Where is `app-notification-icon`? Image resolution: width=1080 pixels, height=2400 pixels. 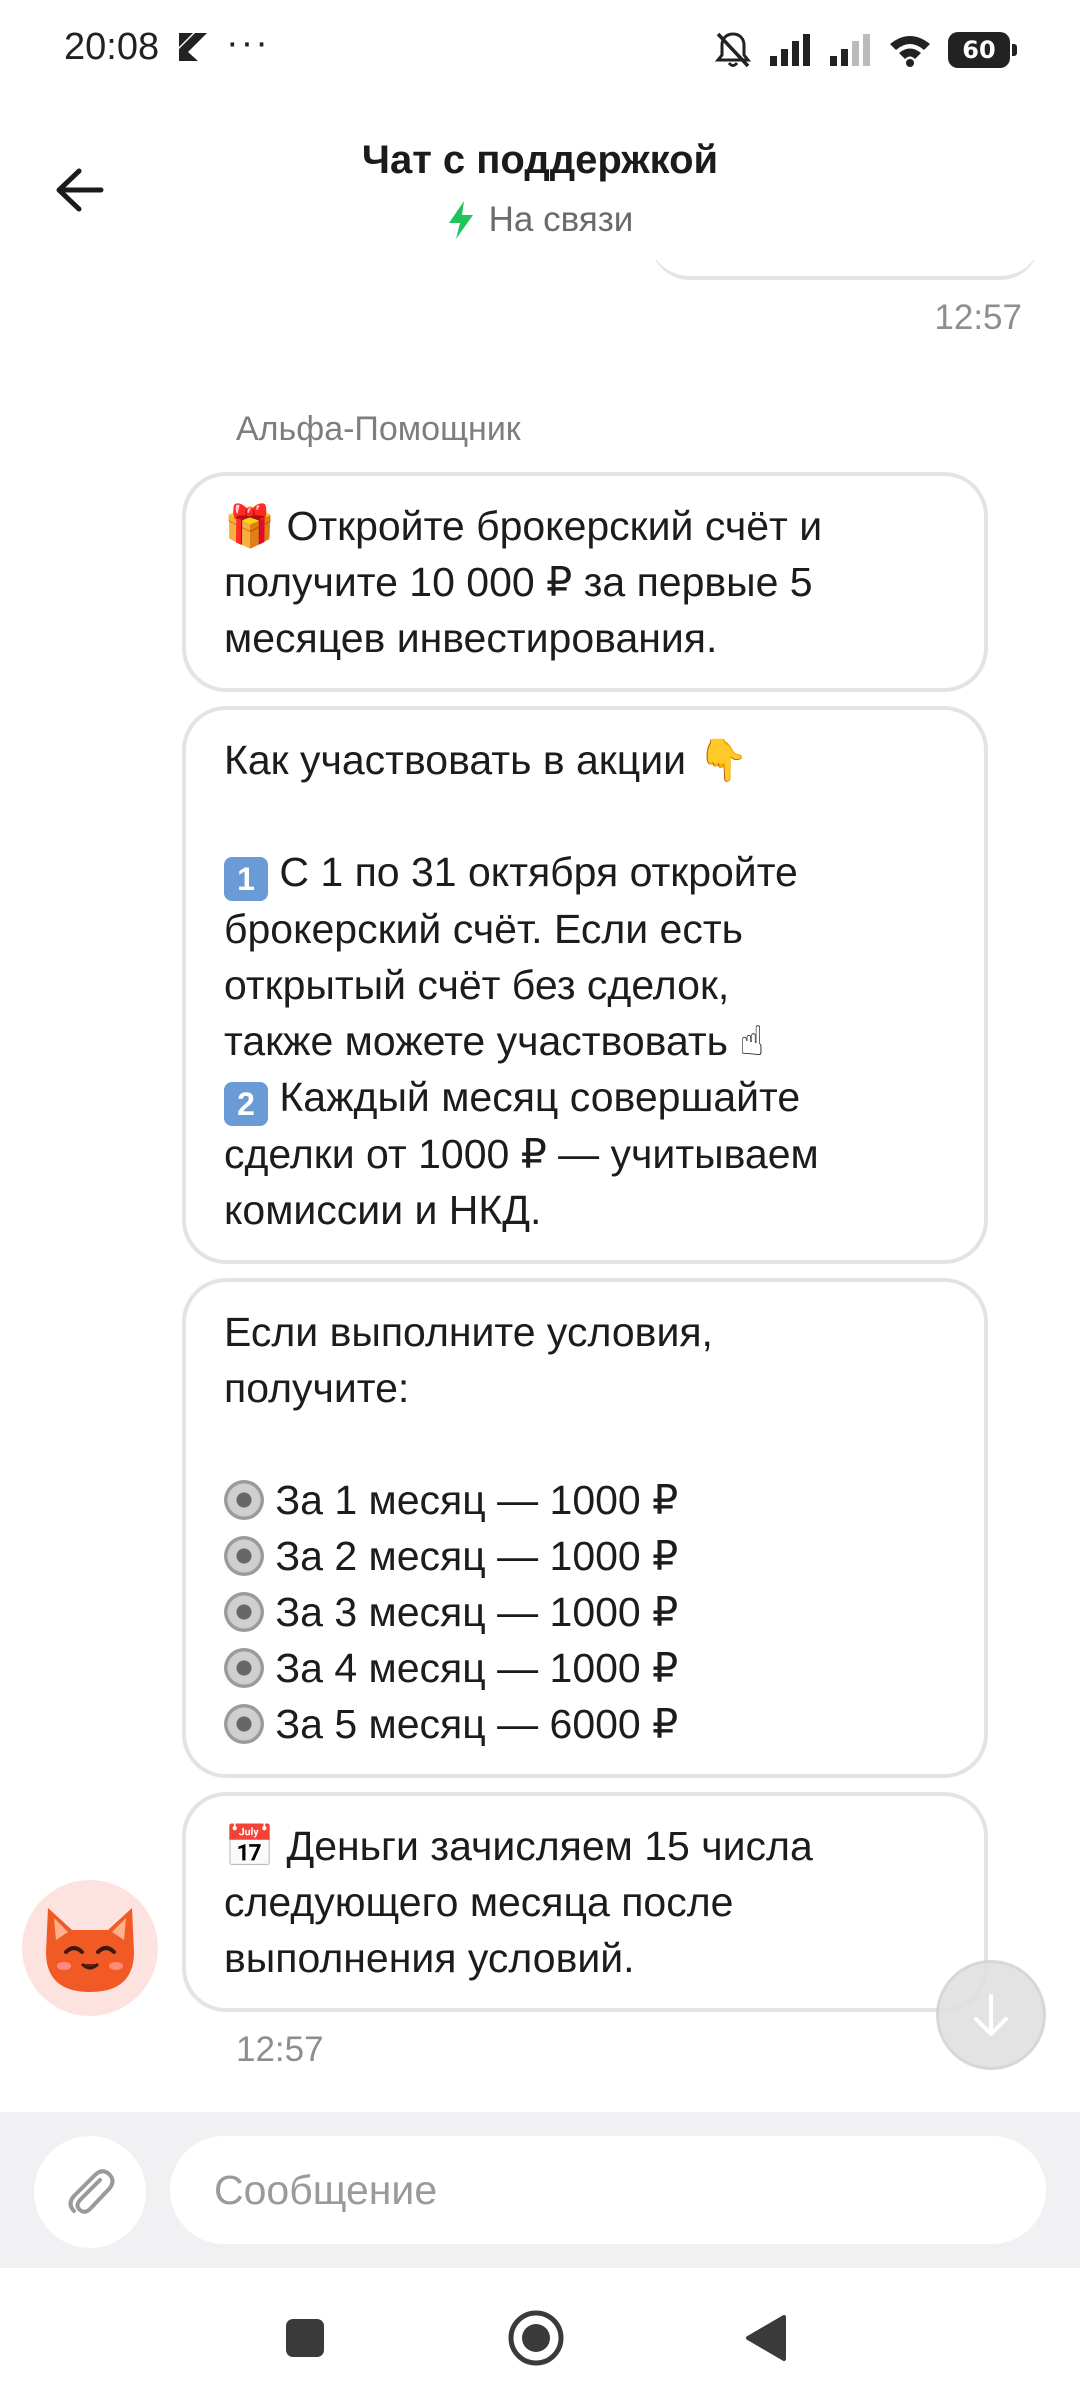 app-notification-icon is located at coordinates (193, 47).